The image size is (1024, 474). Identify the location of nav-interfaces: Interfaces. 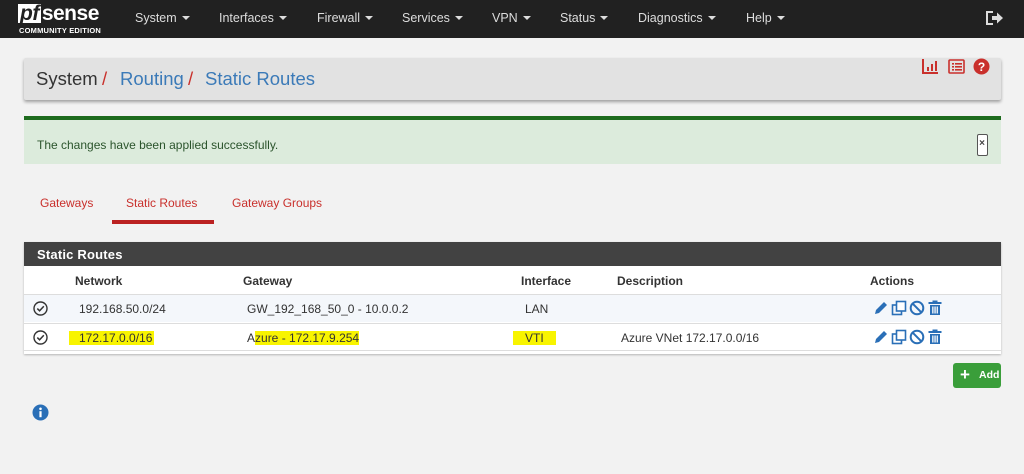
(253, 19).